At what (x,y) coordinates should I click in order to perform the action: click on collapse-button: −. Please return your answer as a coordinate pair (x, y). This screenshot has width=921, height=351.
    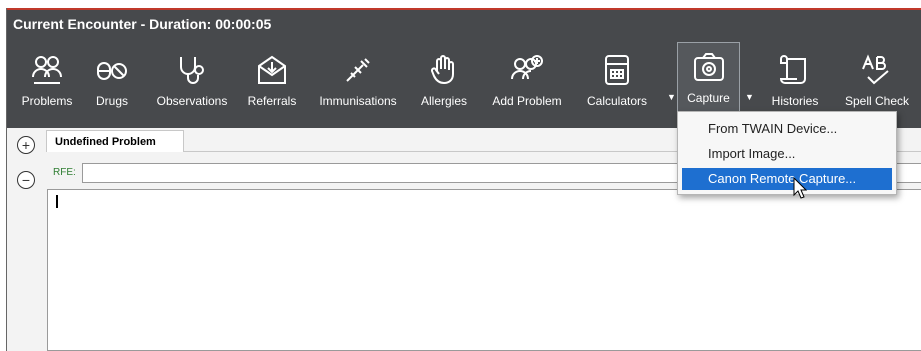
    Looking at the image, I should click on (26, 180).